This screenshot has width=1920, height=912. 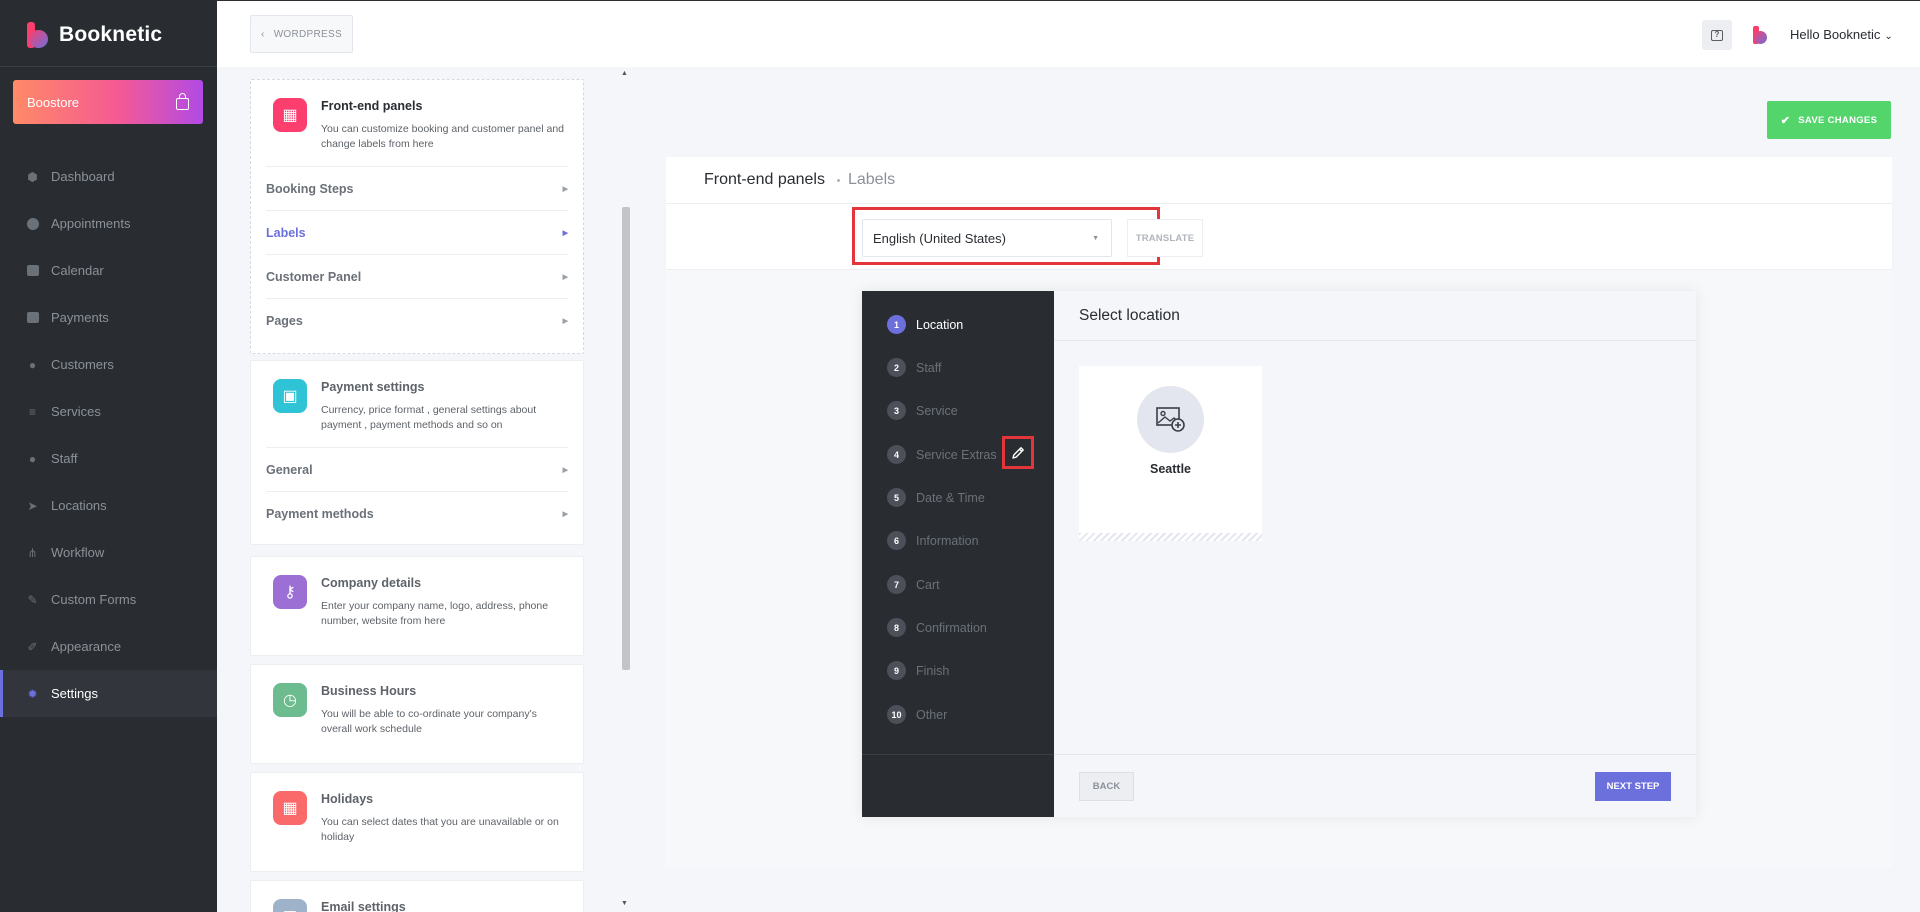 I want to click on card-title: Email settings, so click(x=363, y=906).